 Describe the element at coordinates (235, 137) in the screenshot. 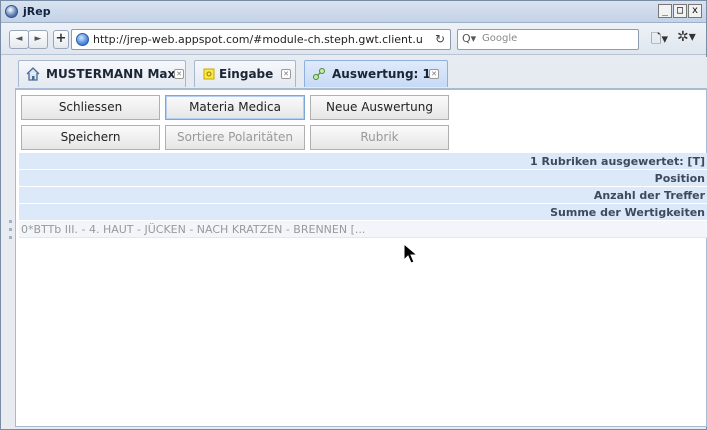

I see `sortiere-polaritaeten-button: Sortiere Polaritäten` at that location.